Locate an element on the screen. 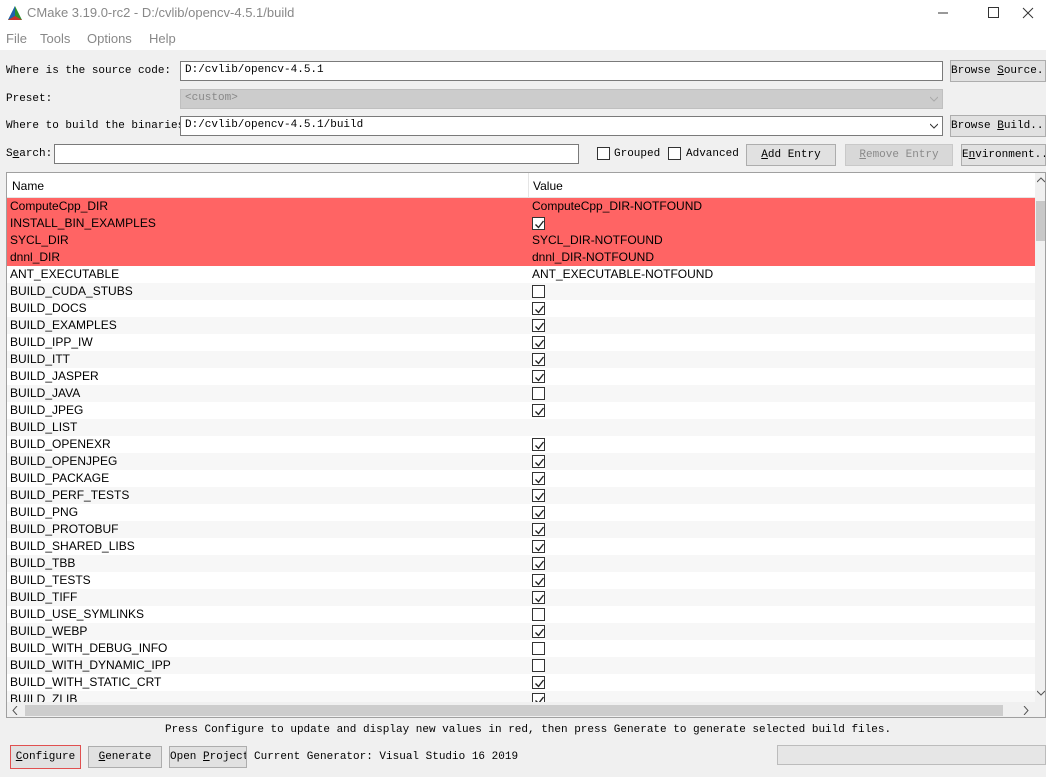 The width and height of the screenshot is (1046, 777). table-row: BUILD_TESTS is located at coordinates (521, 580).